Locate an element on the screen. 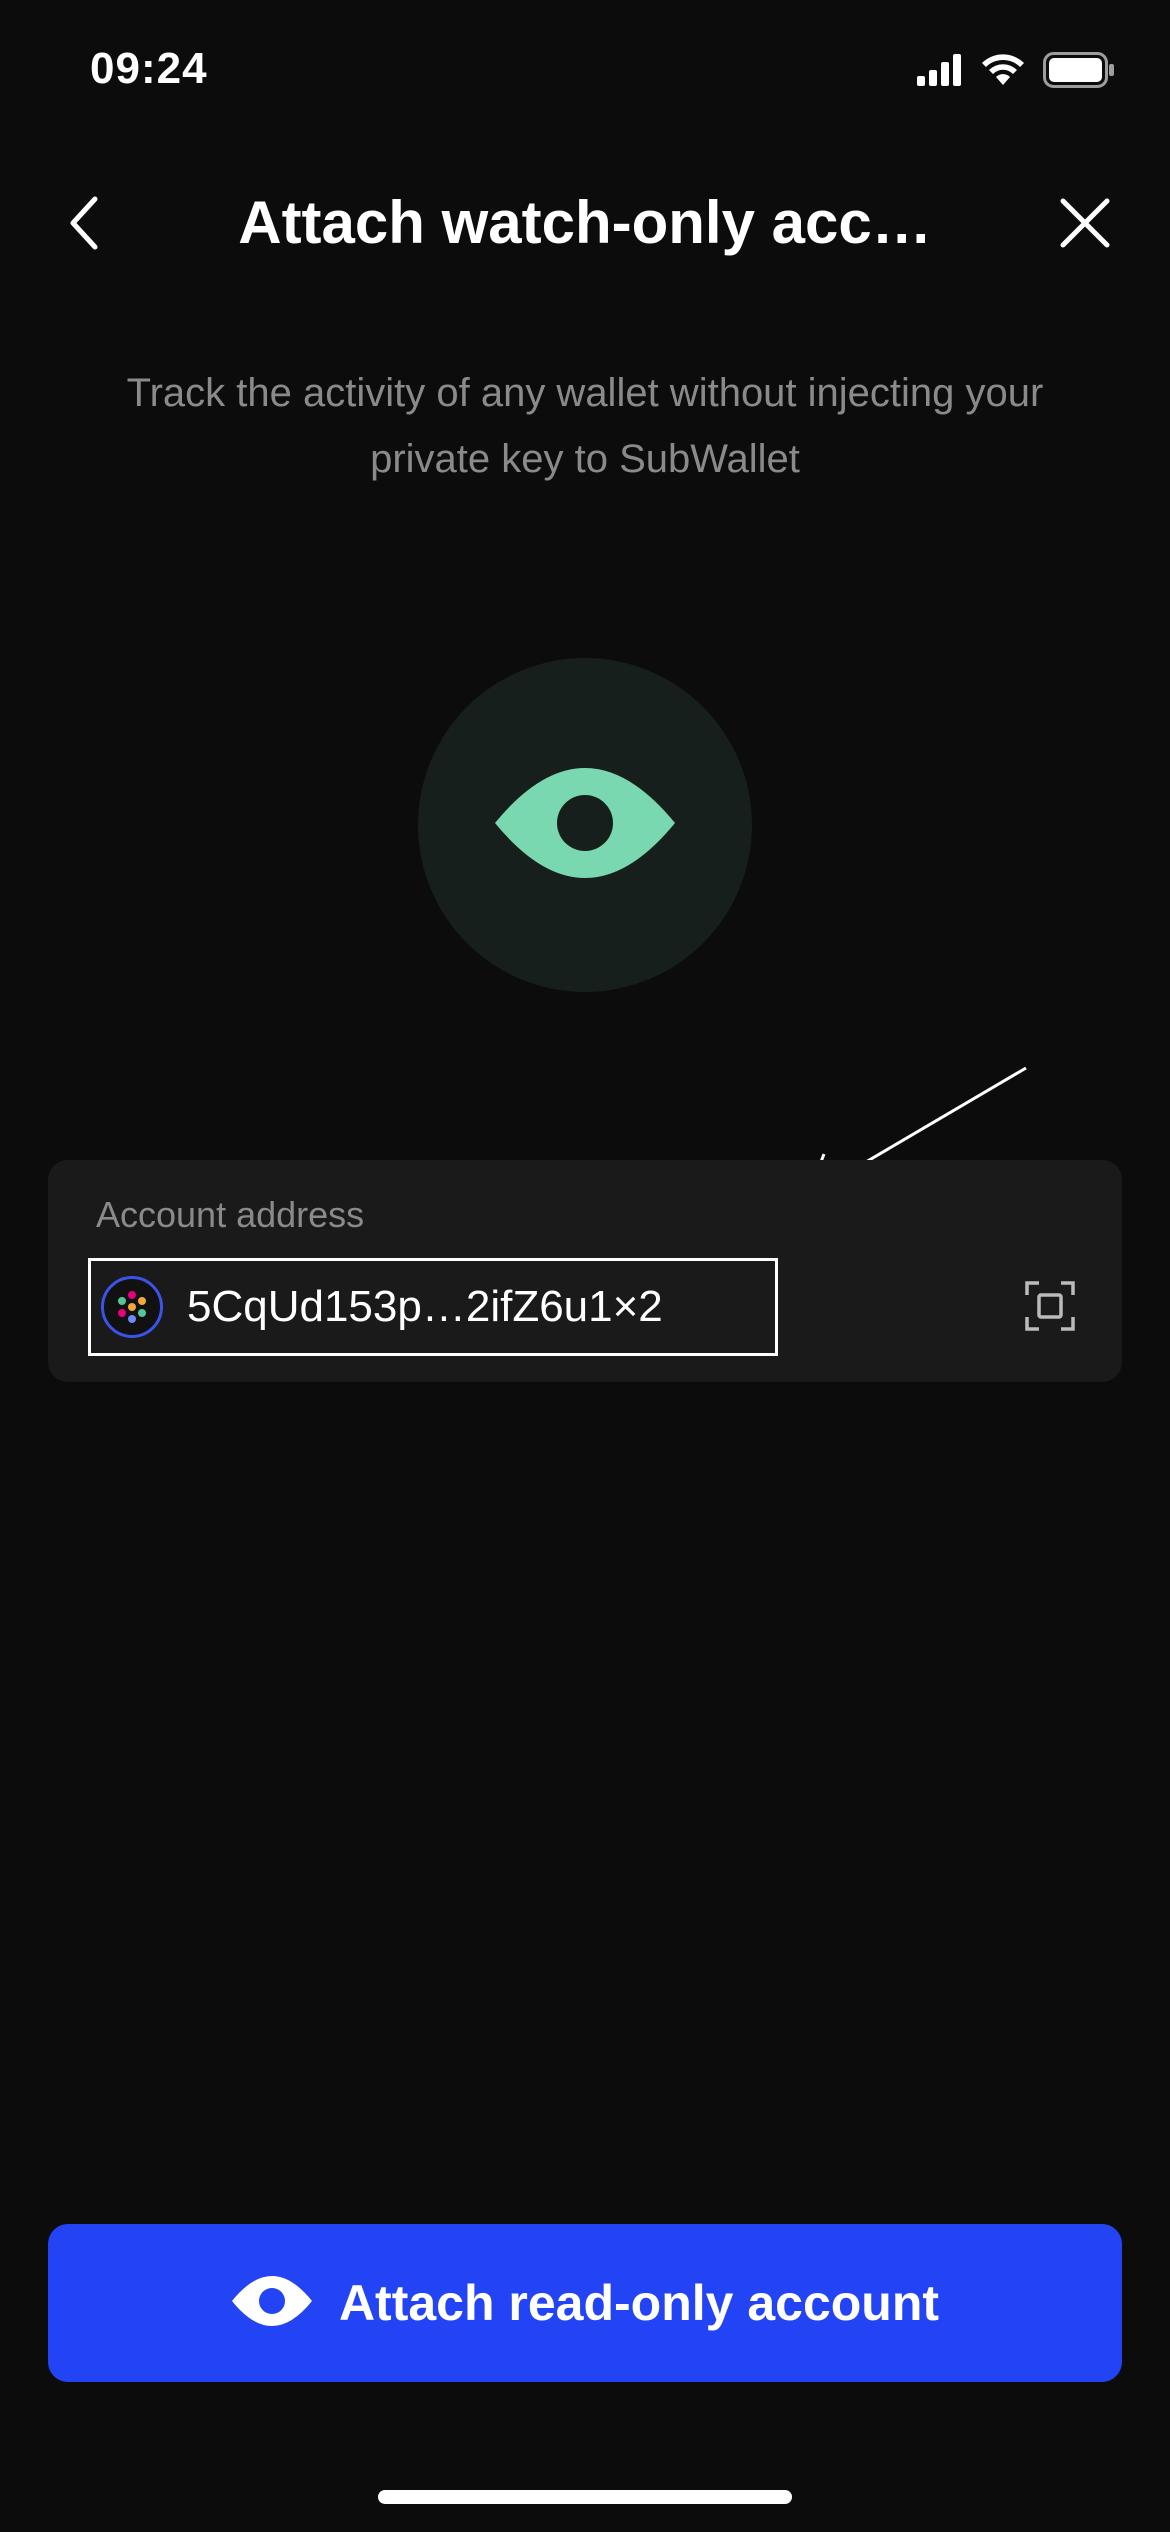 Image resolution: width=1170 pixels, height=2532 pixels. scan-qr-button is located at coordinates (1050, 1308).